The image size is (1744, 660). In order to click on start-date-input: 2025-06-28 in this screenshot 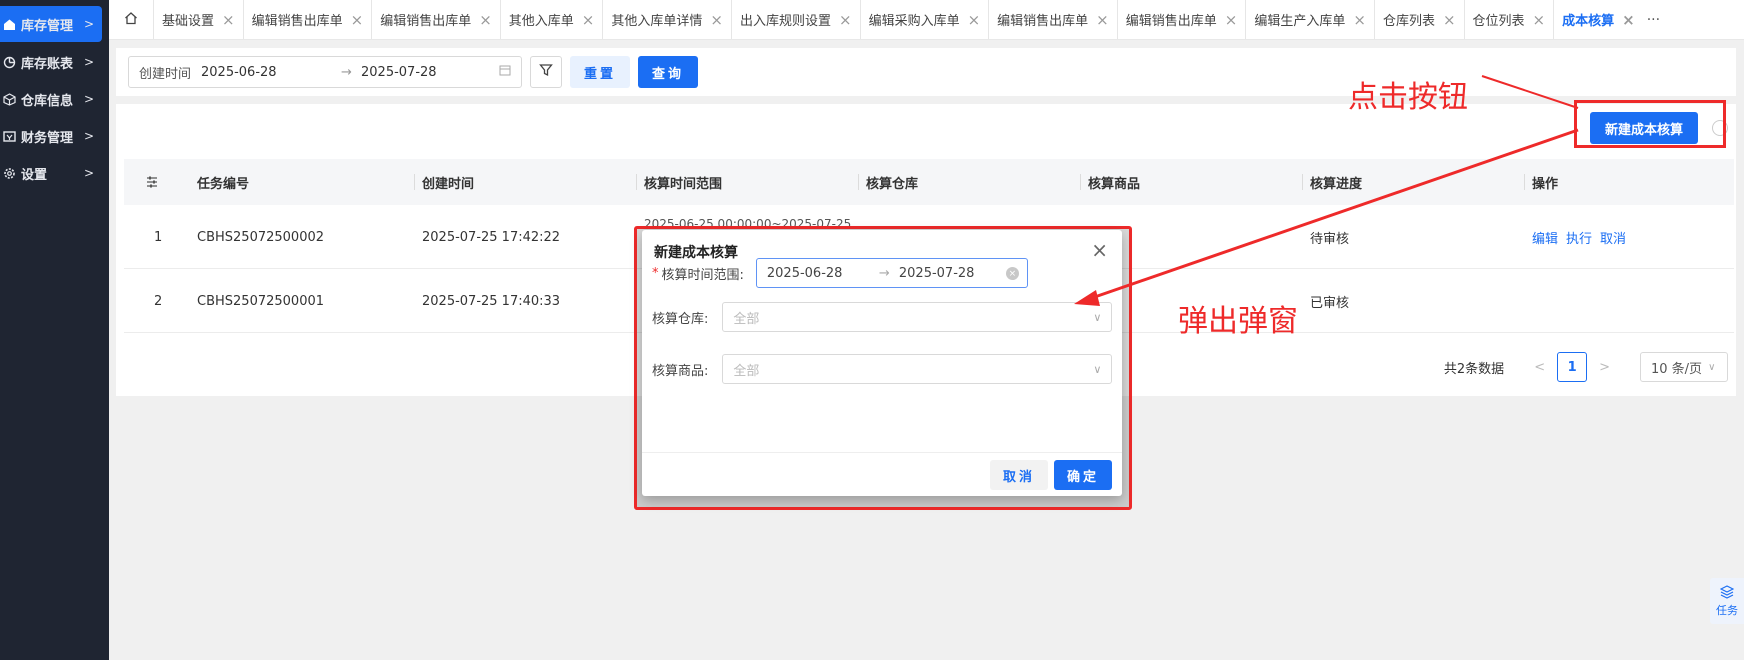, I will do `click(271, 72)`.